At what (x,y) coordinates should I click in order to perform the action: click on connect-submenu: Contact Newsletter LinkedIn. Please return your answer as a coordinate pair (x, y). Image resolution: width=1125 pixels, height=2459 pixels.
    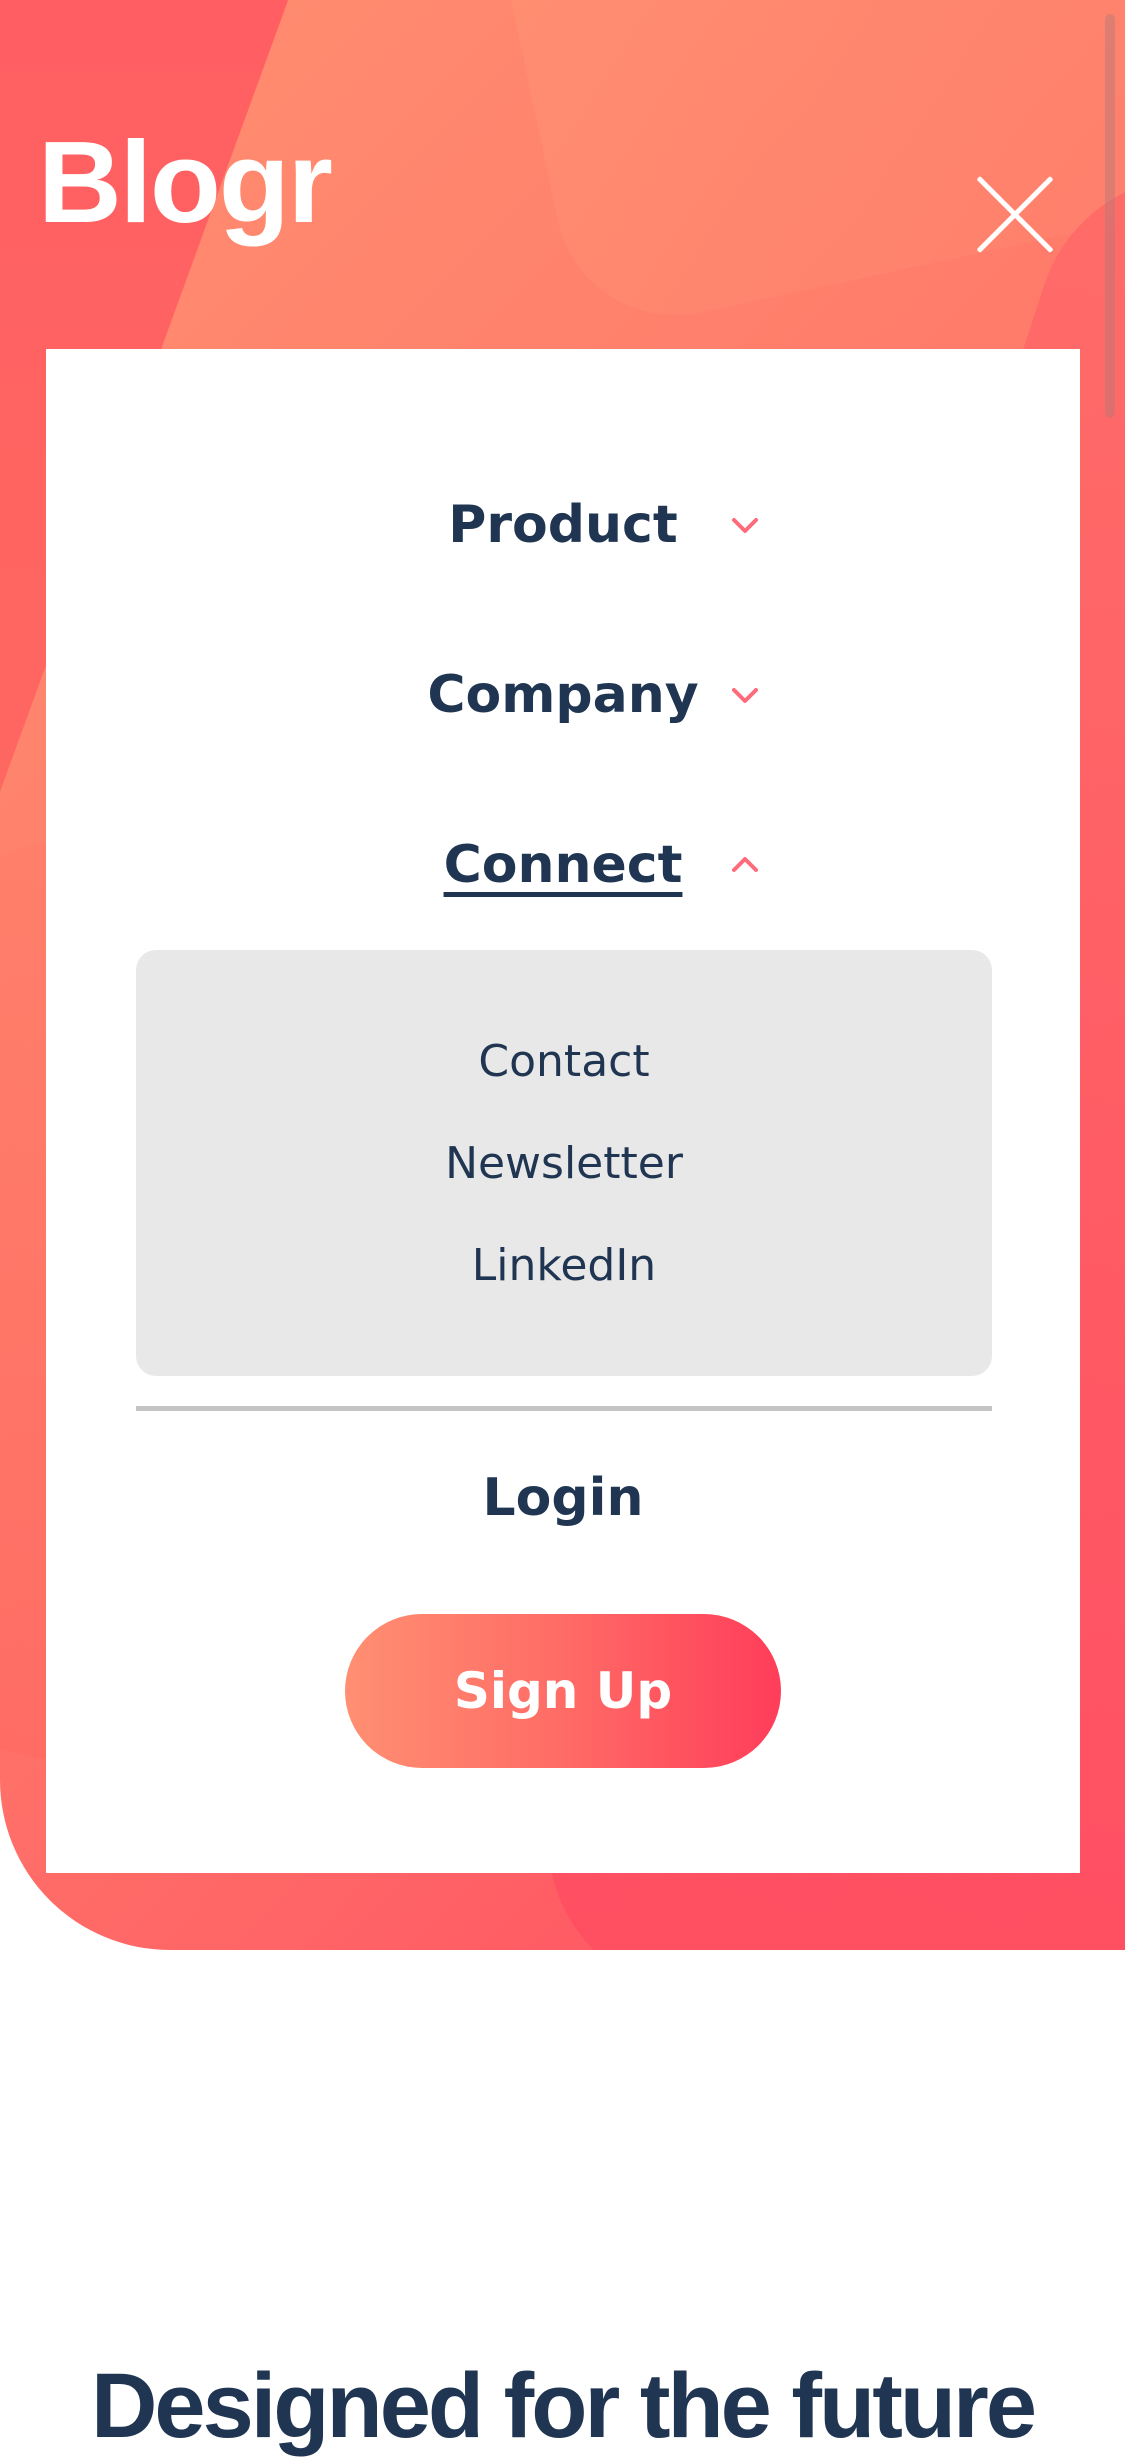
    Looking at the image, I should click on (564, 1163).